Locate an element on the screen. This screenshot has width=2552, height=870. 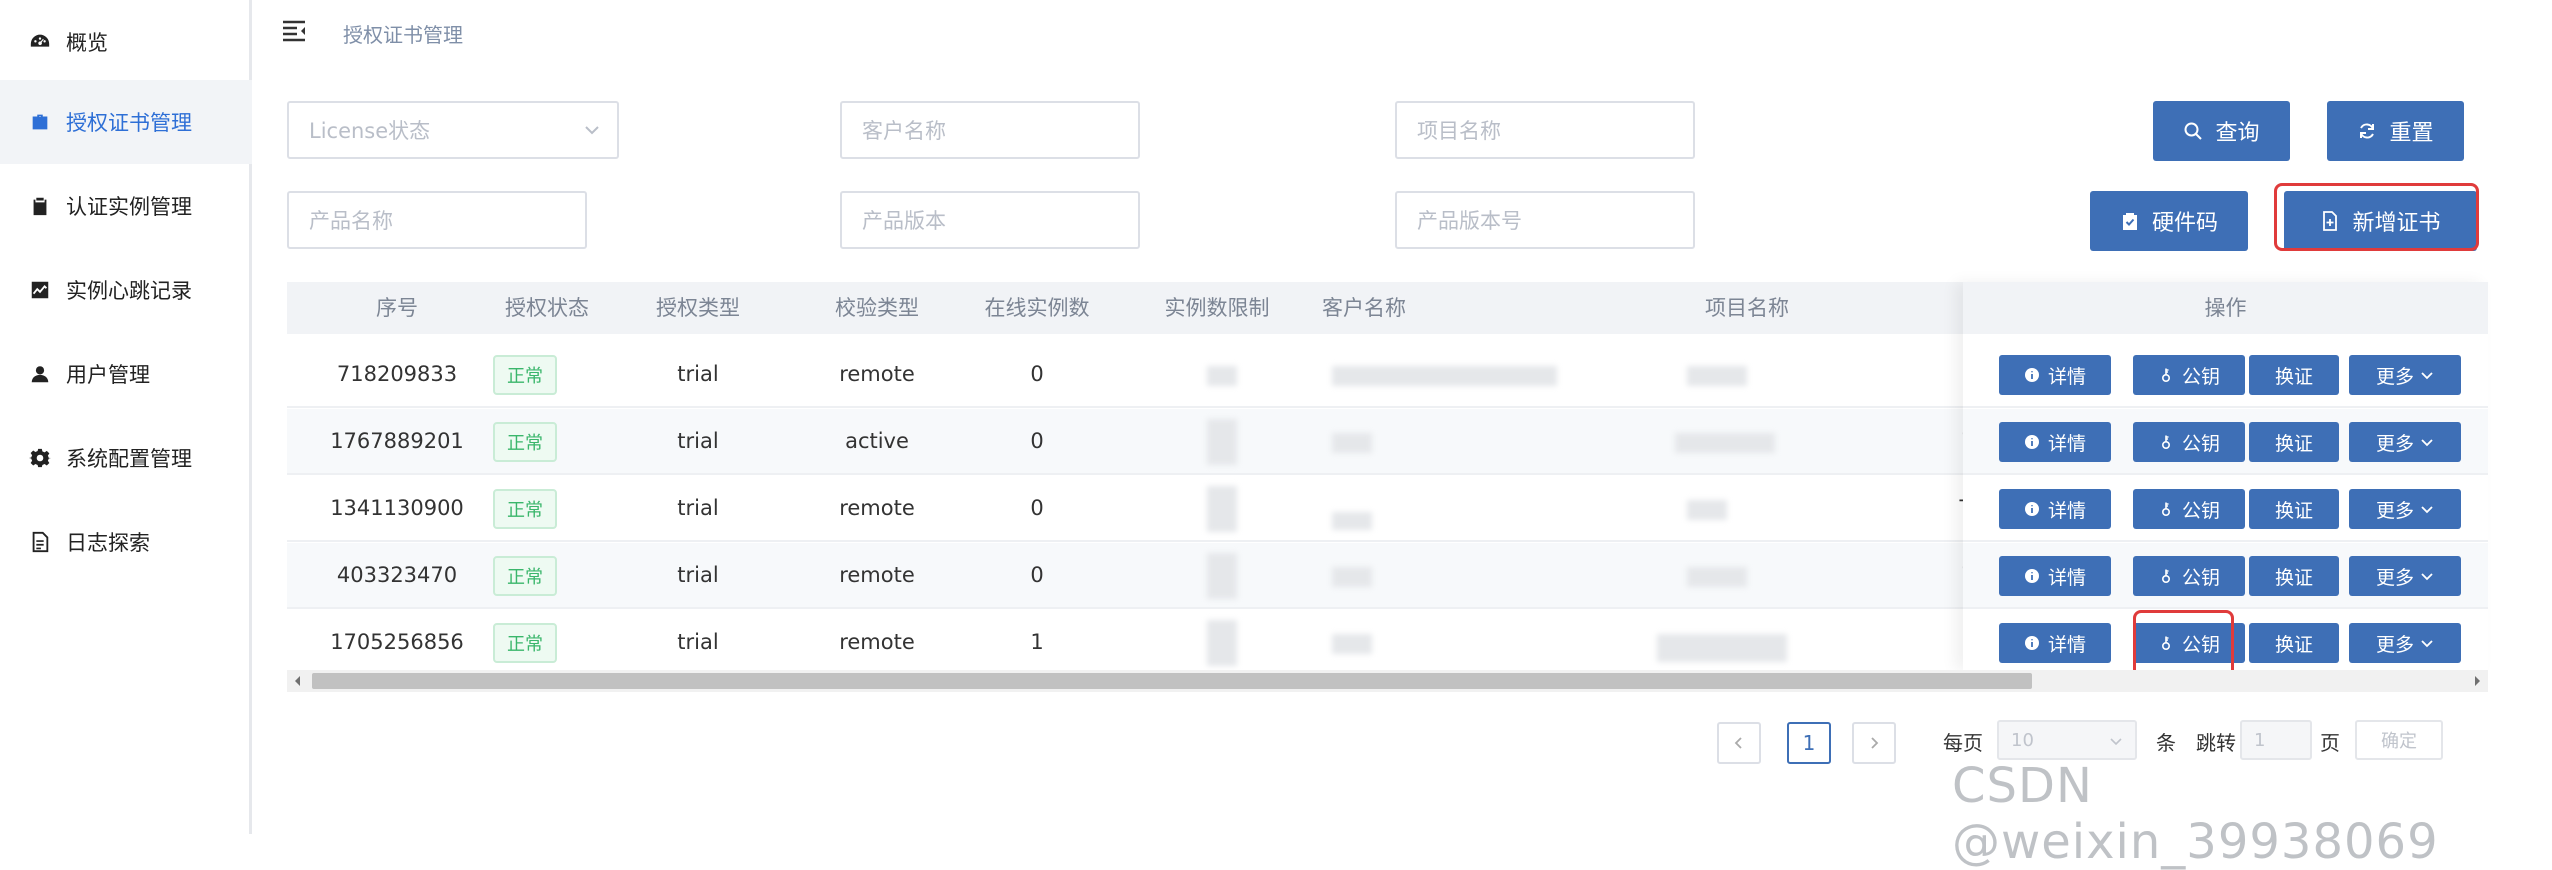
detail-label: 详情 is located at coordinates (2066, 644).